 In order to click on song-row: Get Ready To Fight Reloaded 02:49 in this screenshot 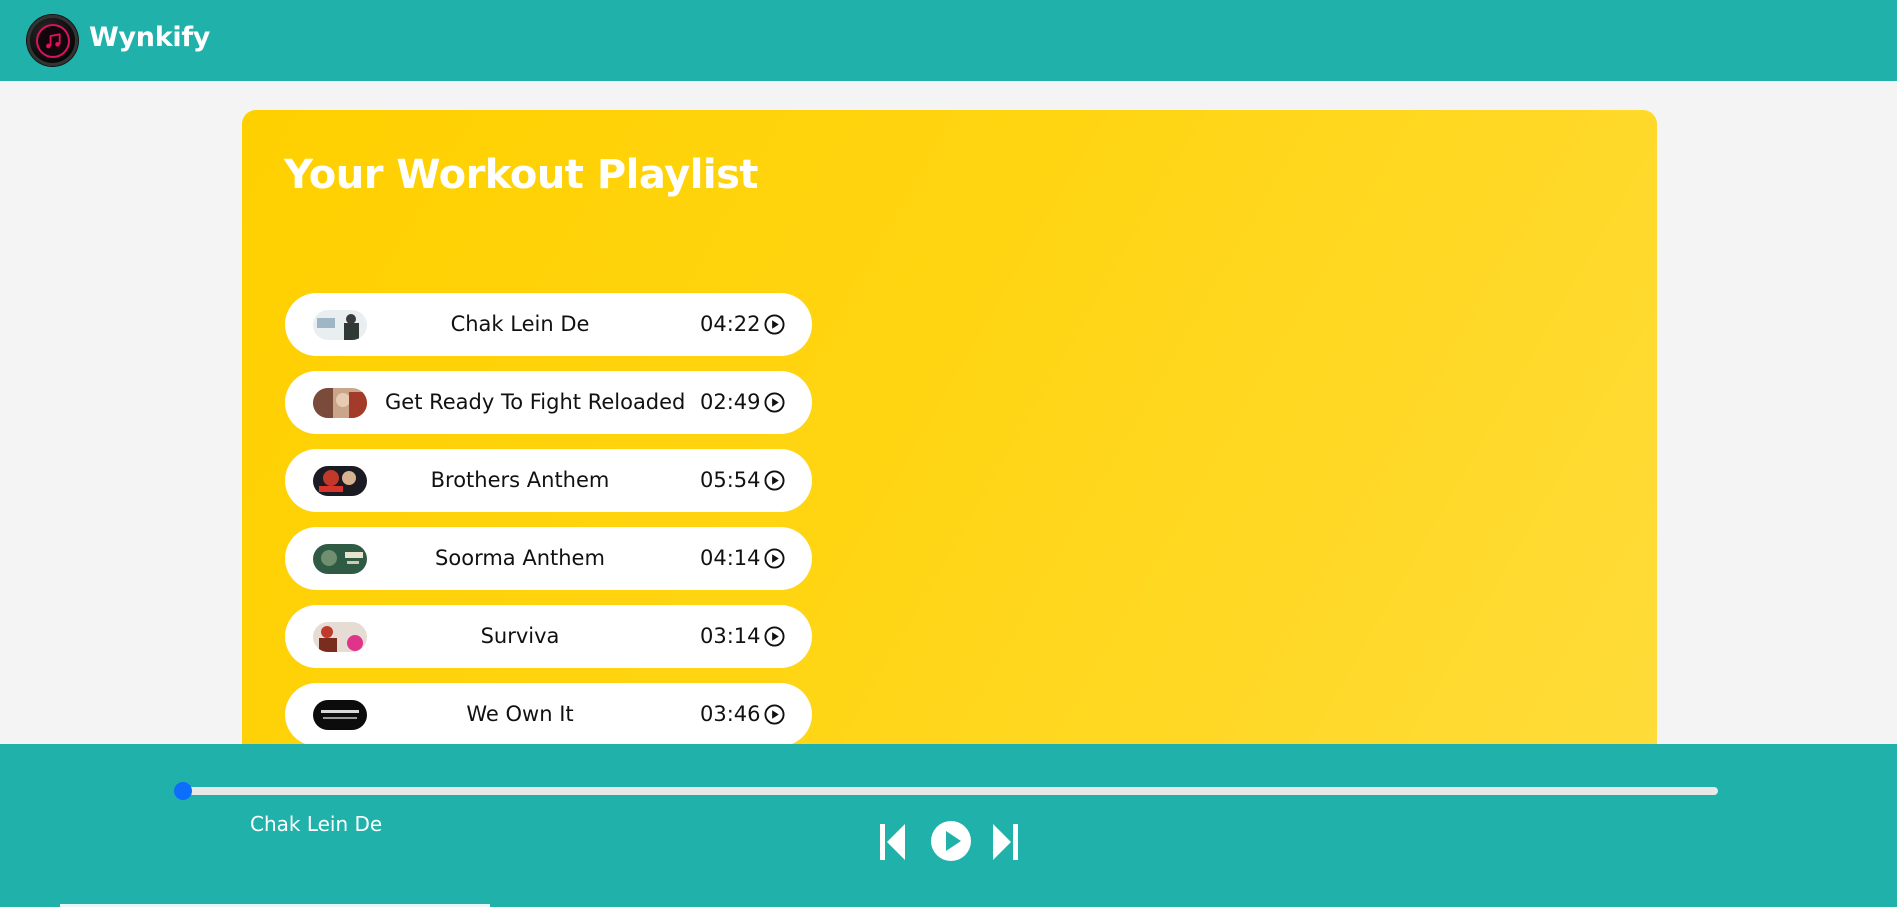, I will do `click(548, 402)`.